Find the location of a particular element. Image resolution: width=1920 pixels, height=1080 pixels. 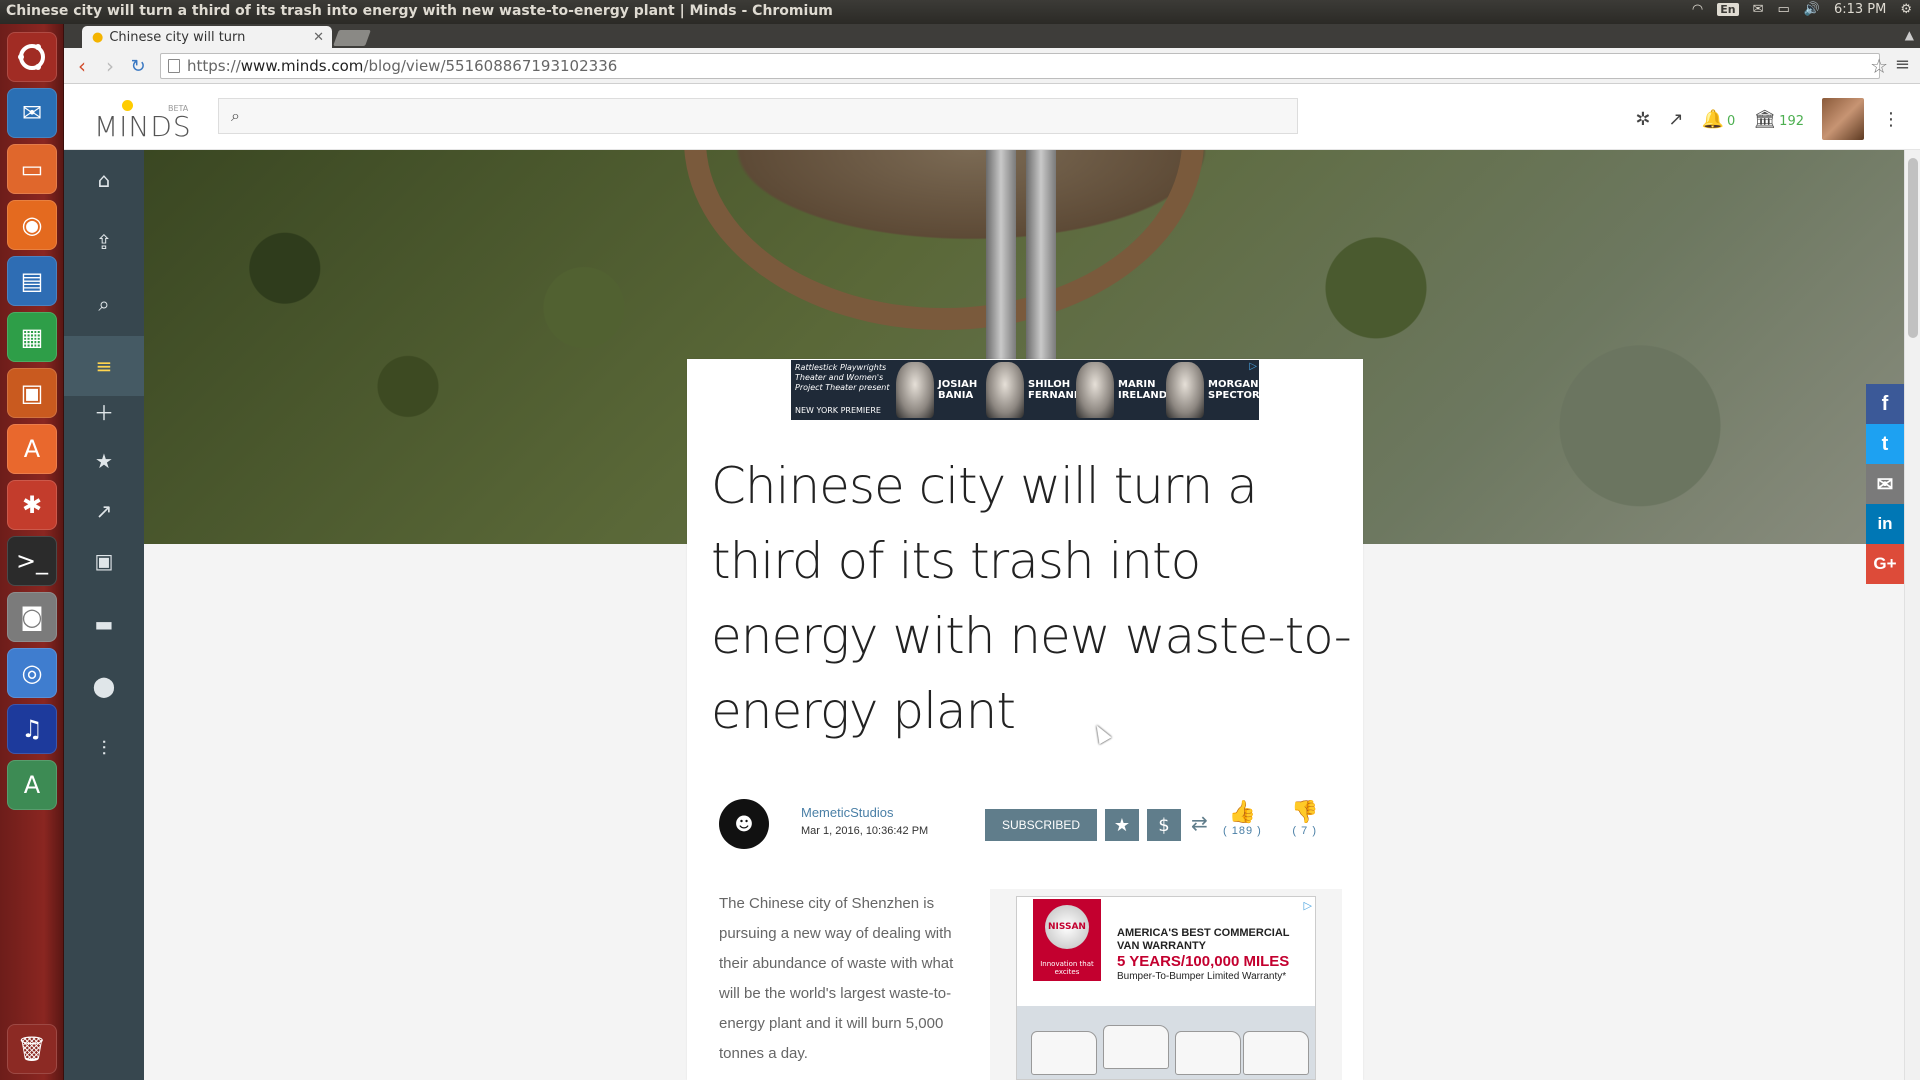

actor-name: JOSIAH BANIA is located at coordinates (958, 390).